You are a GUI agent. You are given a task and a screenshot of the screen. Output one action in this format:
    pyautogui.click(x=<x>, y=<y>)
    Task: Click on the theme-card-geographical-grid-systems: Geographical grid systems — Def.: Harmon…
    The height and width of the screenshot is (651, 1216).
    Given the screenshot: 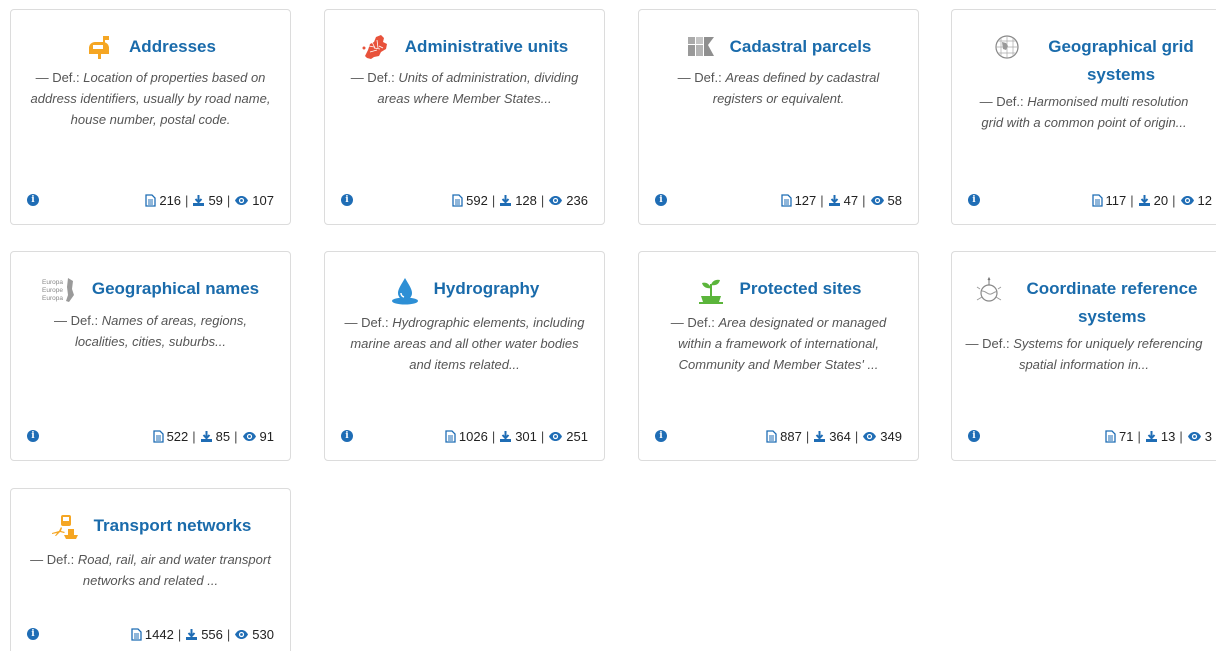 What is the action you would take?
    pyautogui.click(x=1083, y=117)
    